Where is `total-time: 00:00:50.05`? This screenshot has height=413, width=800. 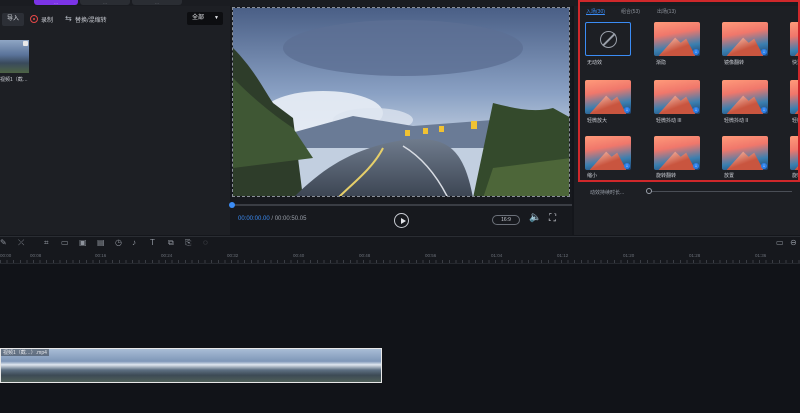 total-time: 00:00:50.05 is located at coordinates (290, 219).